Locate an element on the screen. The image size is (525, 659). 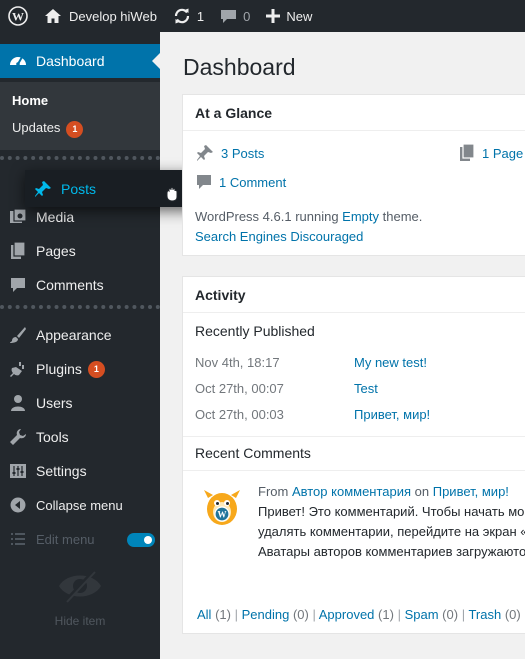
post-date: Oct 27th, 00:07 is located at coordinates (239, 388).